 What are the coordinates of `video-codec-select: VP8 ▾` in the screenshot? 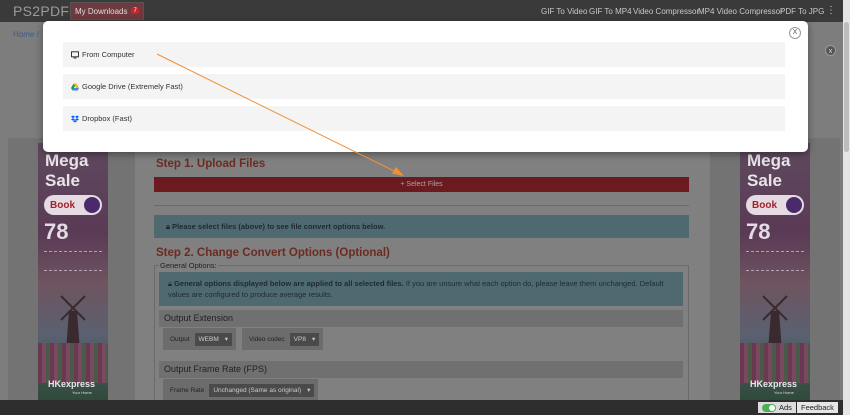 It's located at (304, 339).